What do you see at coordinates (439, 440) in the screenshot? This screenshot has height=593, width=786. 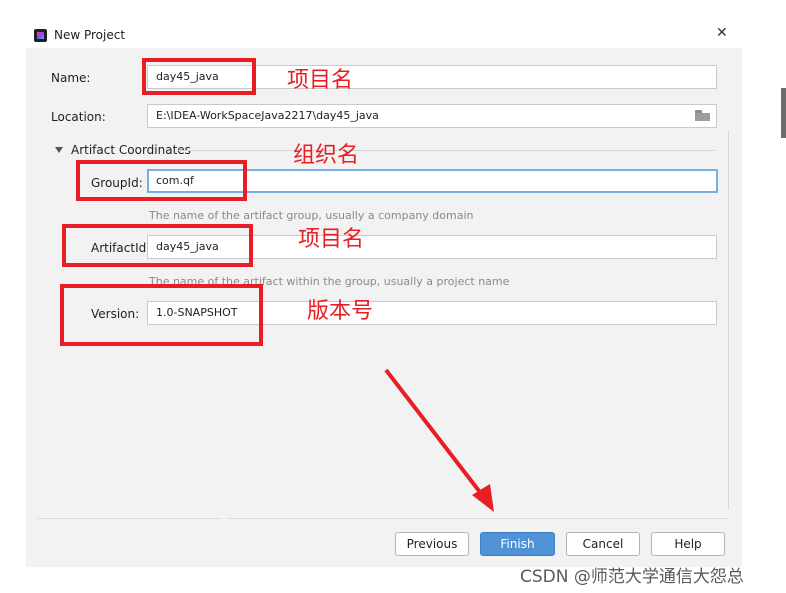 I see `annotation-arrow` at bounding box center [439, 440].